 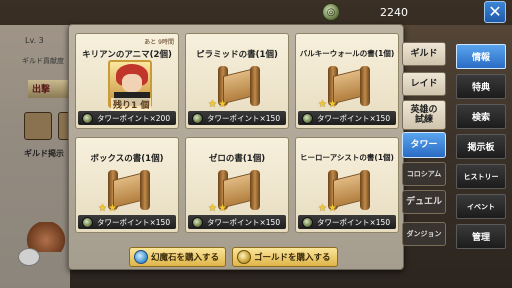 I want to click on purchase-buttons: 幻魔石を購入する ゴールドを購入する, so click(x=233, y=257).